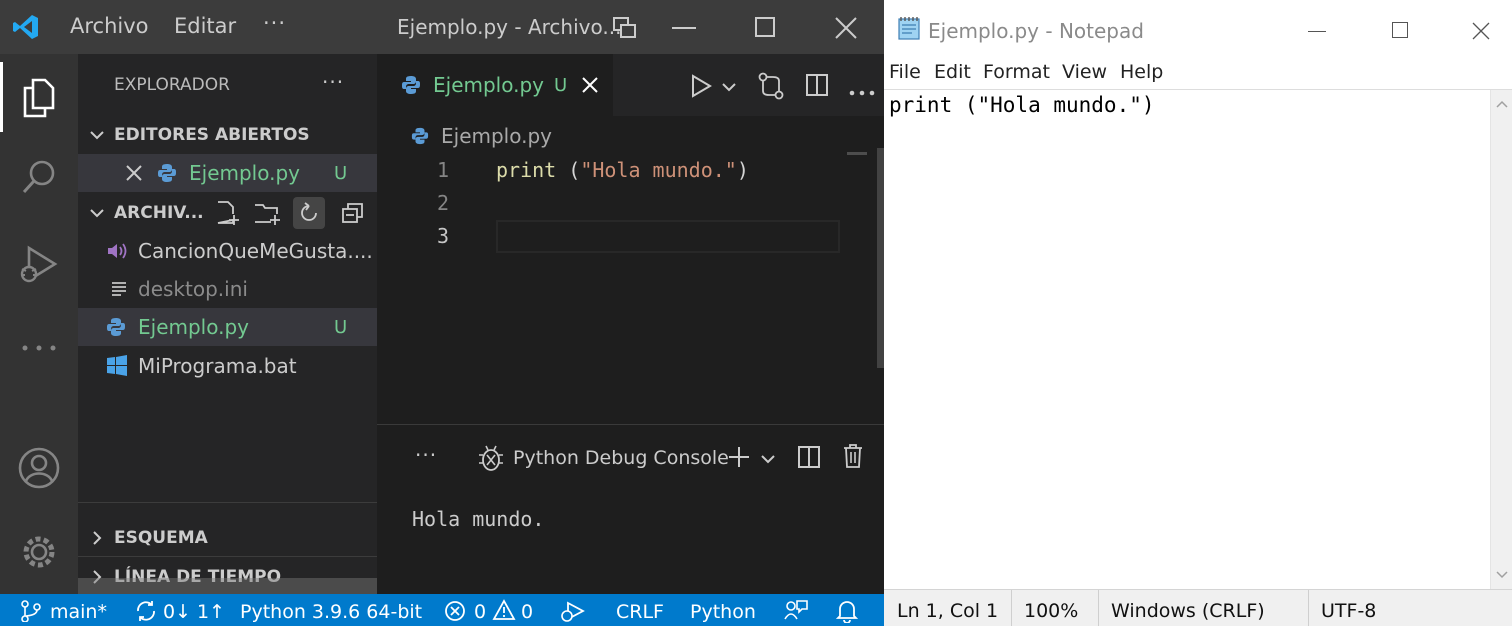 This screenshot has height=626, width=1512. Describe the element at coordinates (353, 213) in the screenshot. I see `collapse-all-icon` at that location.